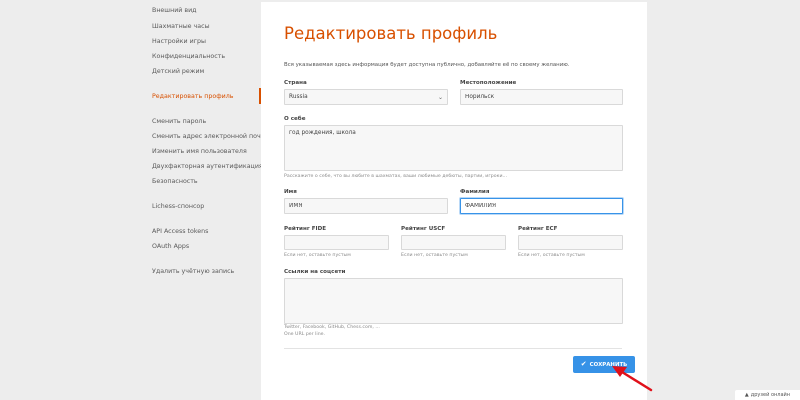  Describe the element at coordinates (170, 246) in the screenshot. I see `sidebar-item-oauth-apps: OAuth Apps` at that location.